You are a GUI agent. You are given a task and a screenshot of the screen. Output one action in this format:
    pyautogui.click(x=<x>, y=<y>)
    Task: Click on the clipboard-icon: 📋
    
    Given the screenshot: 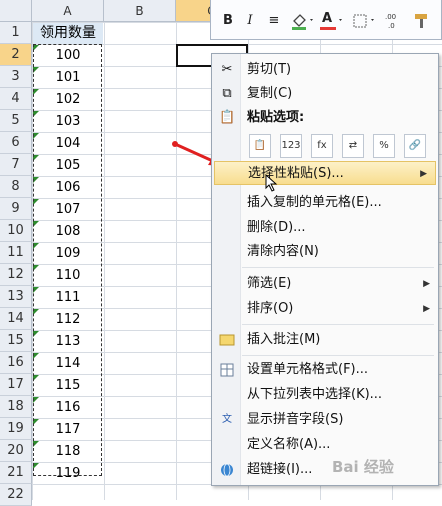 What is the action you would take?
    pyautogui.click(x=227, y=117)
    